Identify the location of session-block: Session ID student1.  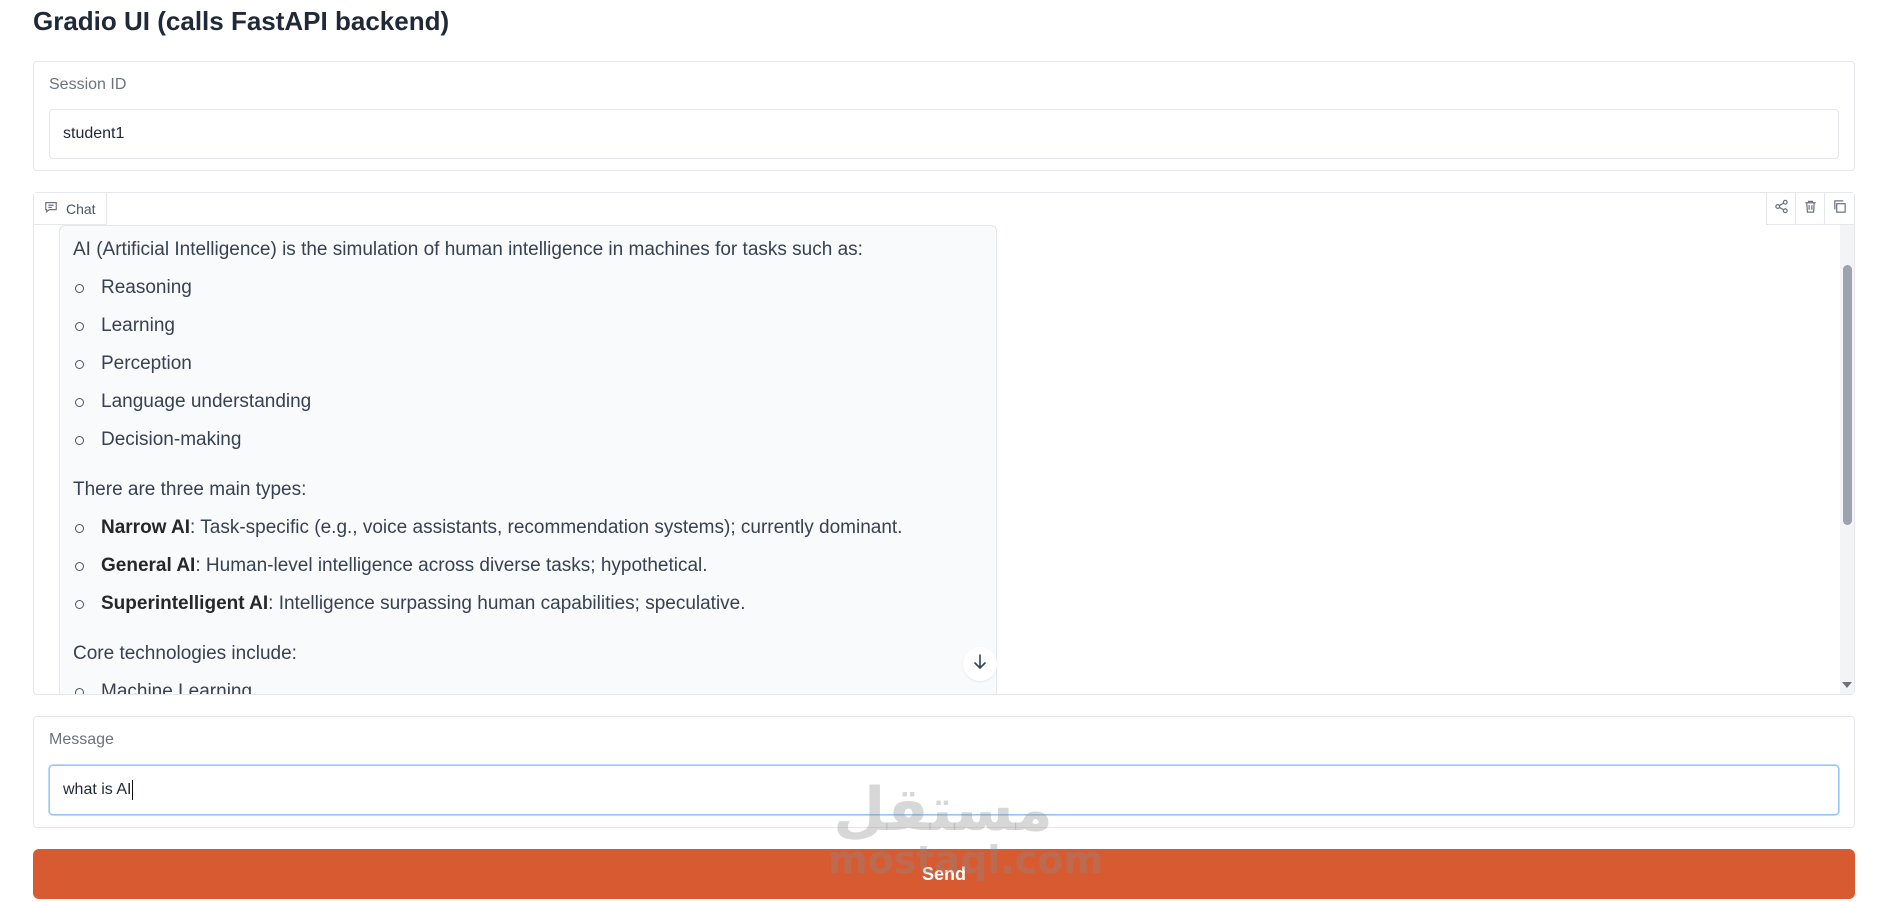
(944, 116).